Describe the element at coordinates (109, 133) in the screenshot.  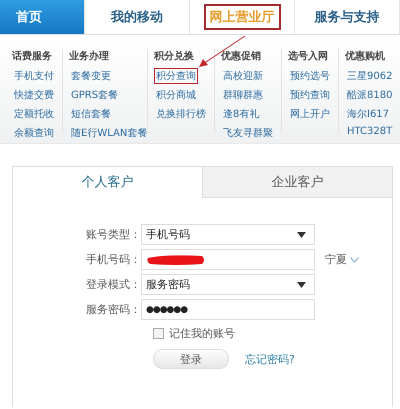
I see `menu-link: 随E行WLAN套餐` at that location.